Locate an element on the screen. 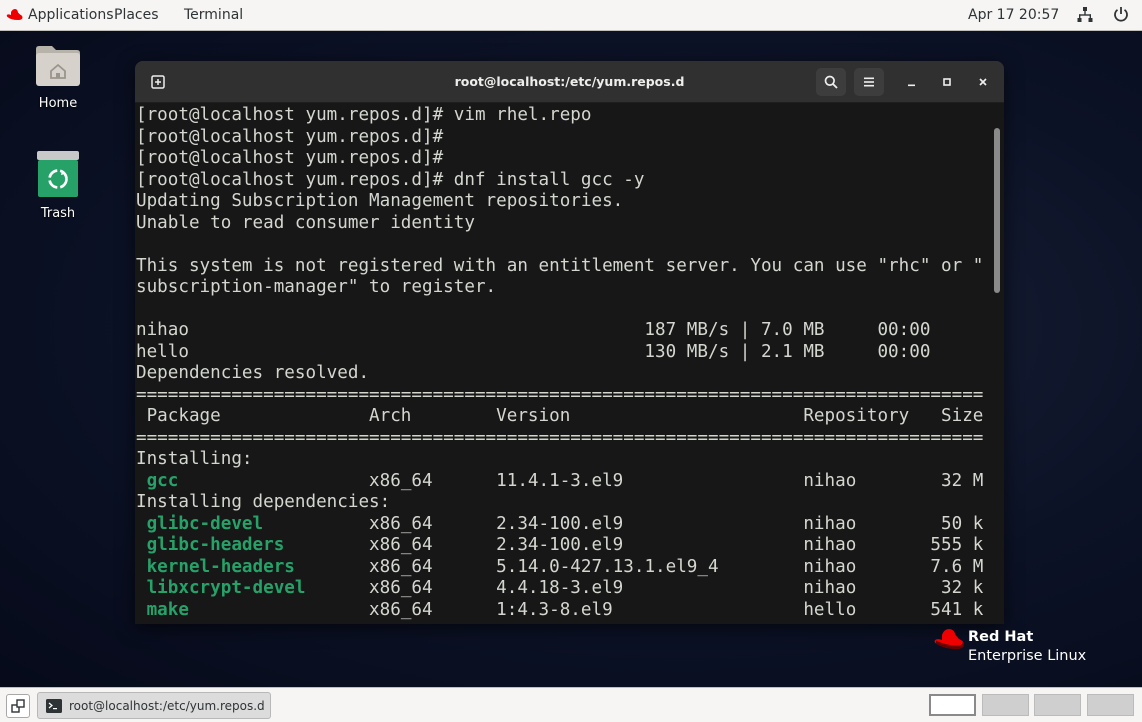 The width and height of the screenshot is (1142, 722). terminal-line: gcc x86_64 11.4.1-3.el9 nihao 32 M is located at coordinates (564, 482).